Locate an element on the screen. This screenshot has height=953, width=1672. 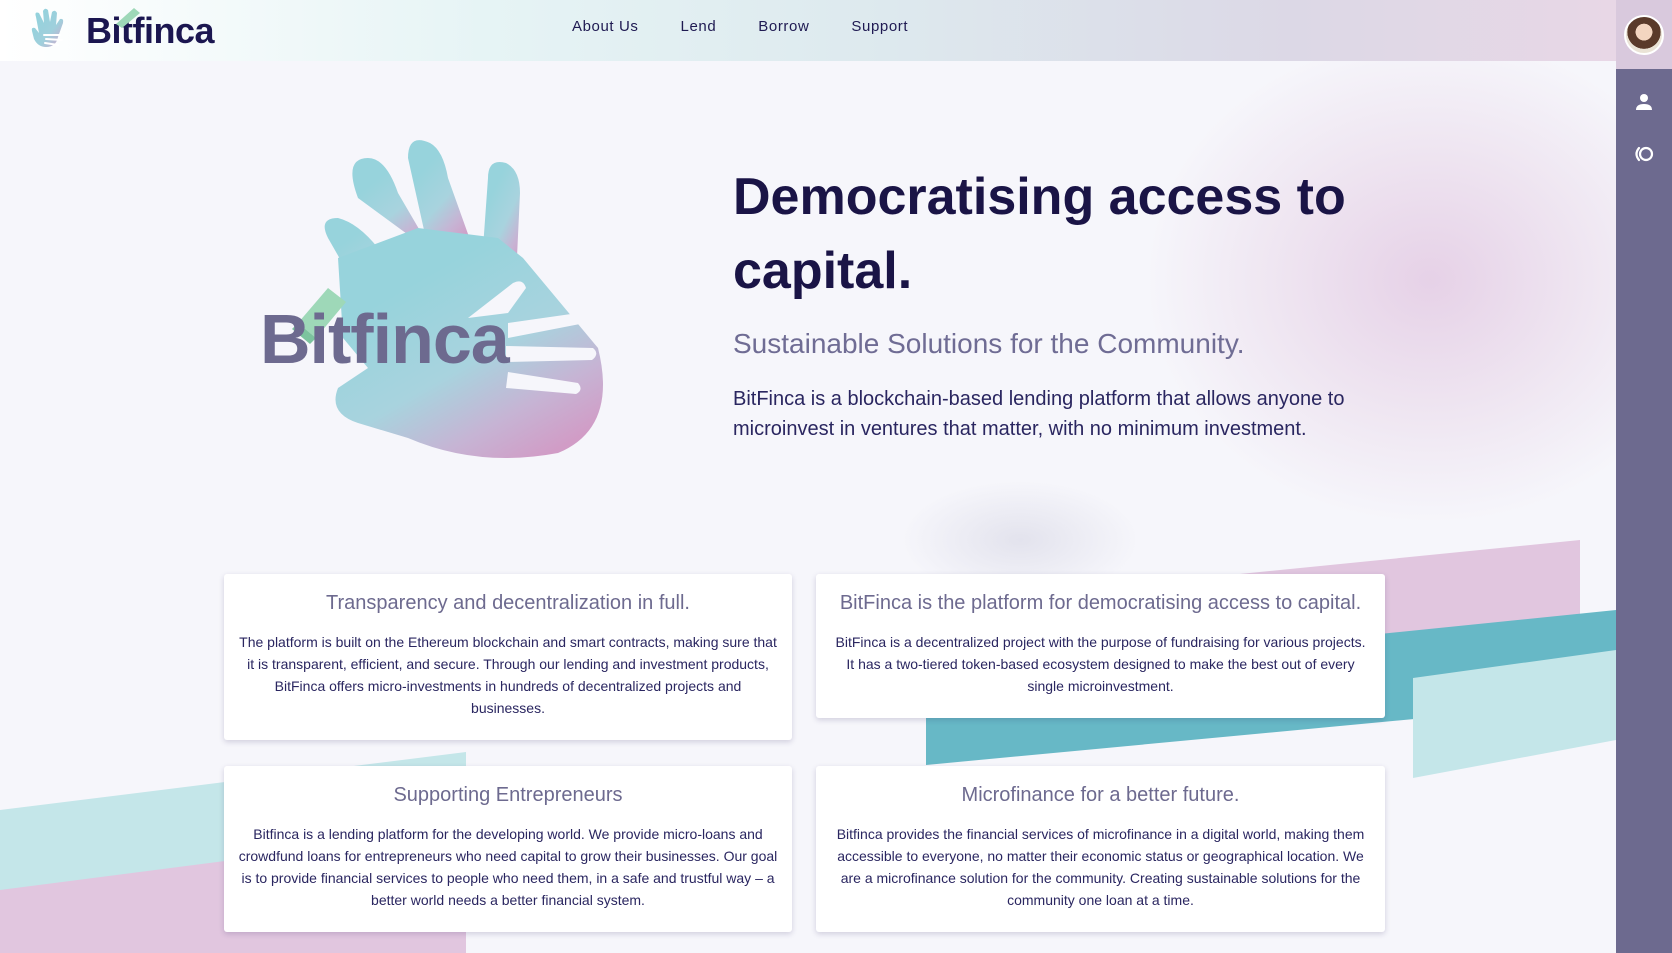
hero-hand-logo: Bitfinca is located at coordinates (431, 299).